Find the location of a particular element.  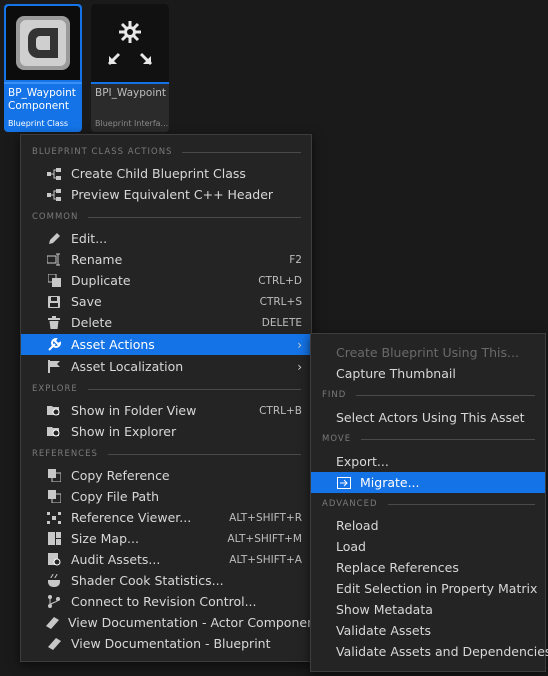

asset-name: BPI_Waypoint is located at coordinates (131, 93).